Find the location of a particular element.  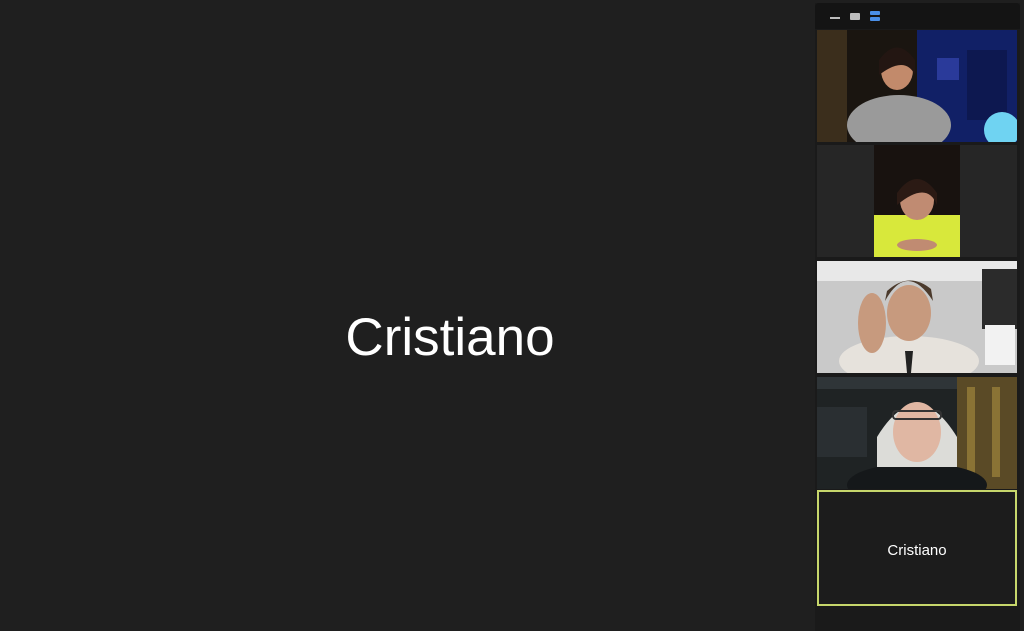

active-speaker-name: Cristiano is located at coordinates (450, 337).